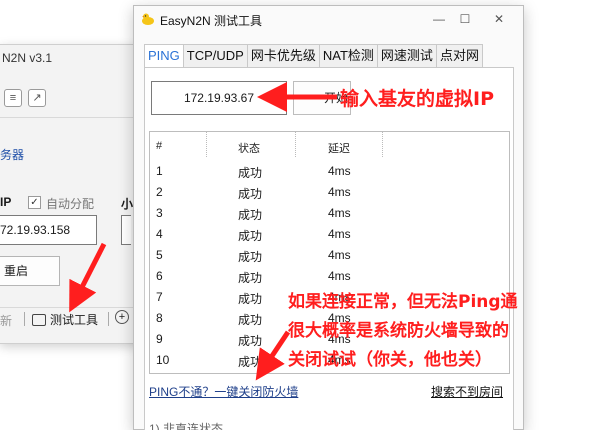  Describe the element at coordinates (25, 98) in the screenshot. I see `background-toolbar: ≡ ↗` at that location.